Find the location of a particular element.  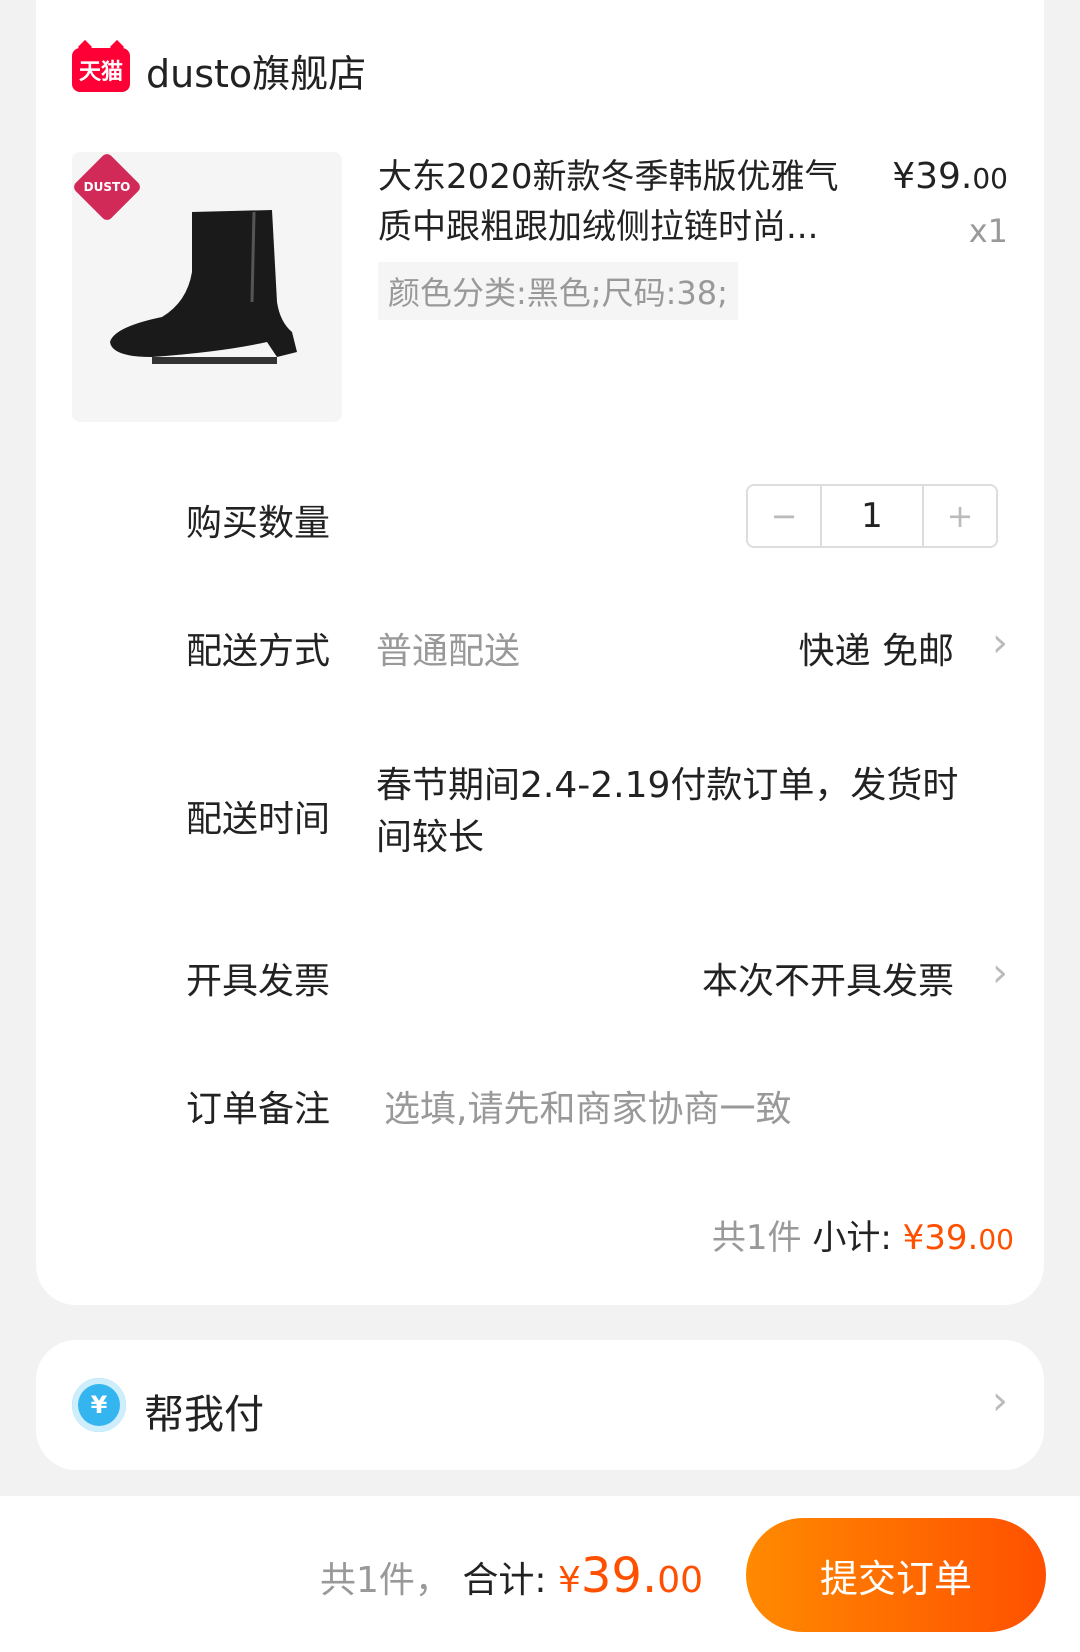

footer-total: 共1件， 合计: ¥39.00 is located at coordinates (511, 1576).